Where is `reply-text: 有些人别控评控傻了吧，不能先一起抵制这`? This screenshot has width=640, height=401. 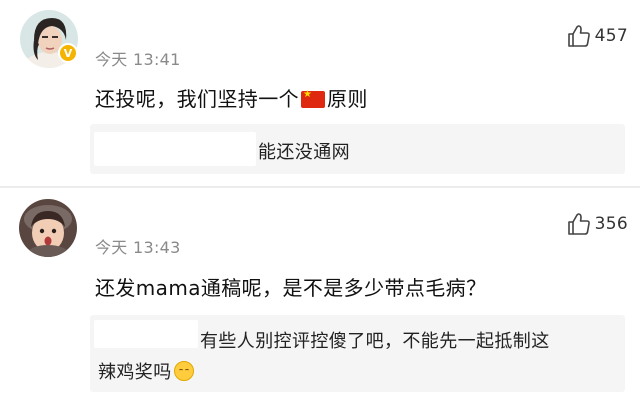 reply-text: 有些人别控评控傻了吧，不能先一起抵制这 is located at coordinates (375, 341).